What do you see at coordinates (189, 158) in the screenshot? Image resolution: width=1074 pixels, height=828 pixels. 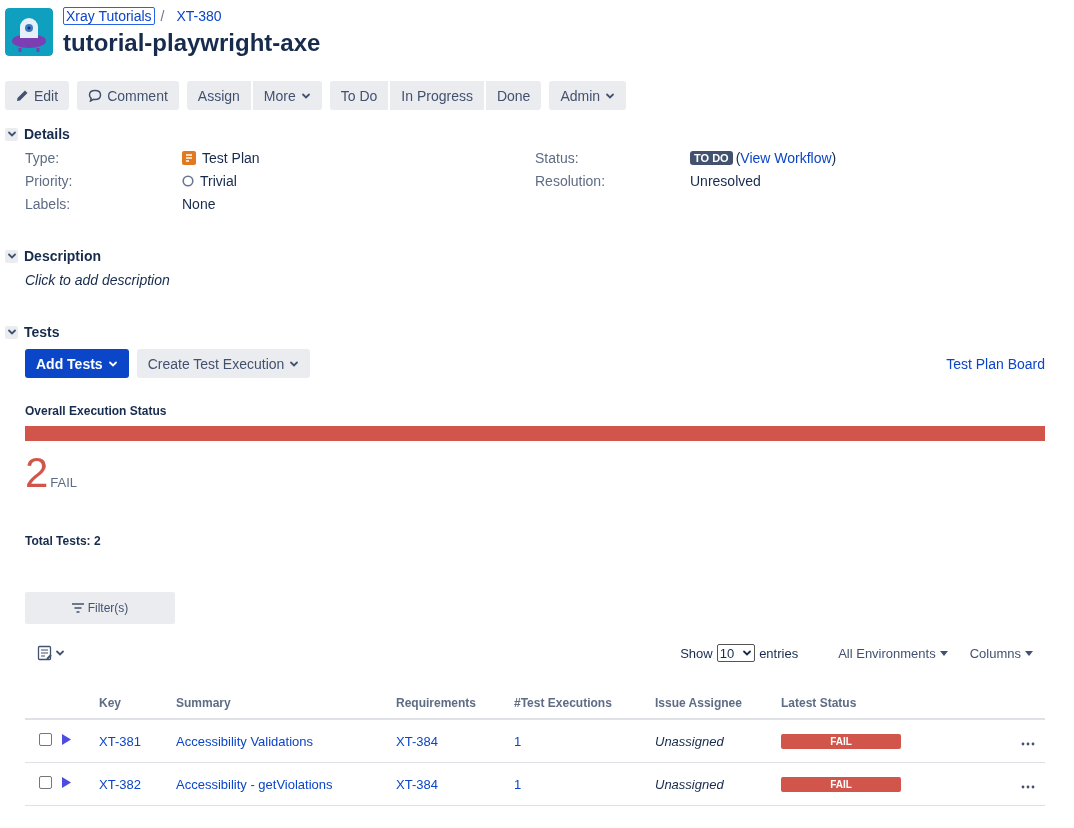 I see `document-icon` at bounding box center [189, 158].